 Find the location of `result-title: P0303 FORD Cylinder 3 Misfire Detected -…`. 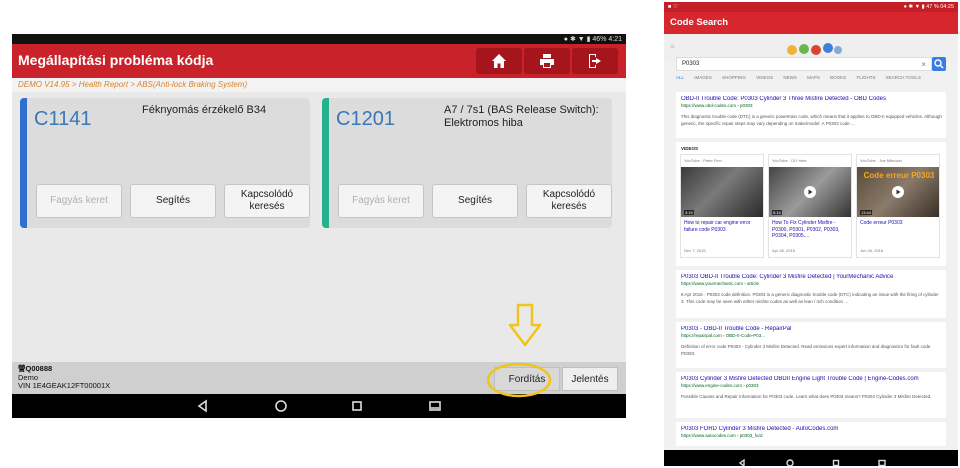

result-title: P0303 FORD Cylinder 3 Misfire Detected -… is located at coordinates (812, 429).